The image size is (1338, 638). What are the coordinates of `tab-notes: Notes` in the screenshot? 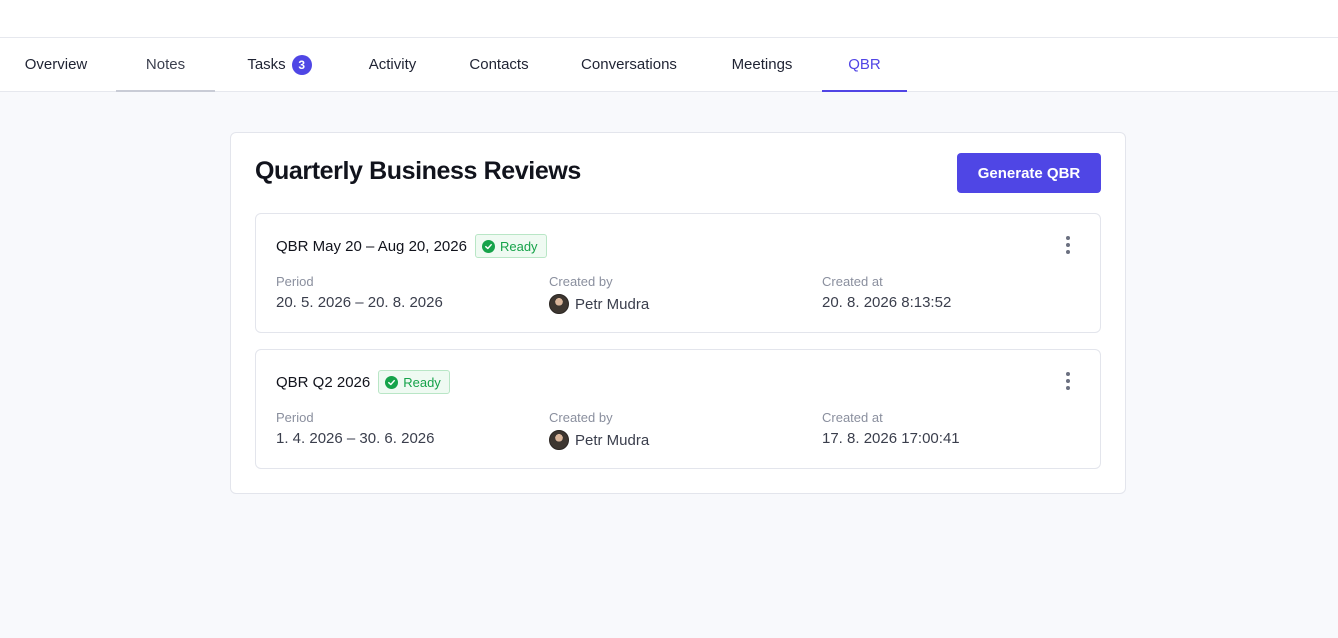 It's located at (165, 65).